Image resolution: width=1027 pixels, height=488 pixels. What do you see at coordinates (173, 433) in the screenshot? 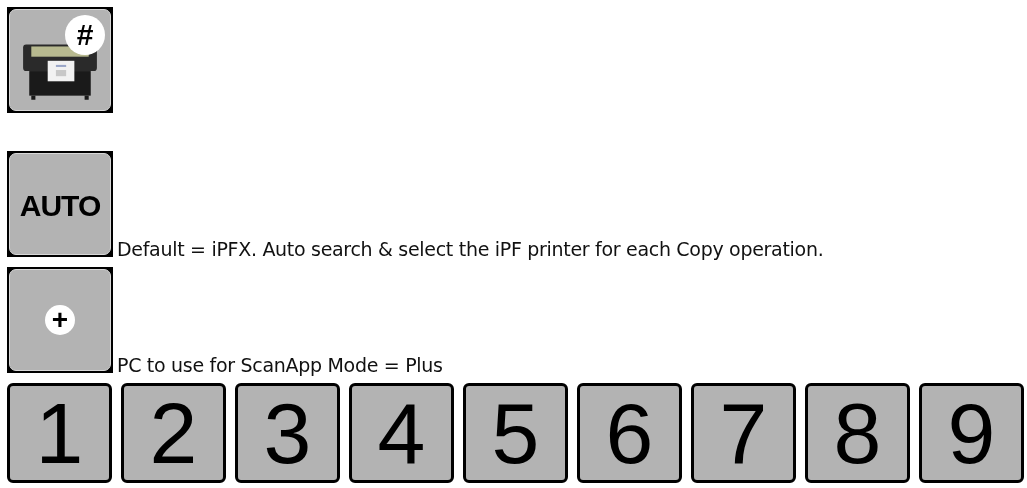
I see `number-key: 2` at bounding box center [173, 433].